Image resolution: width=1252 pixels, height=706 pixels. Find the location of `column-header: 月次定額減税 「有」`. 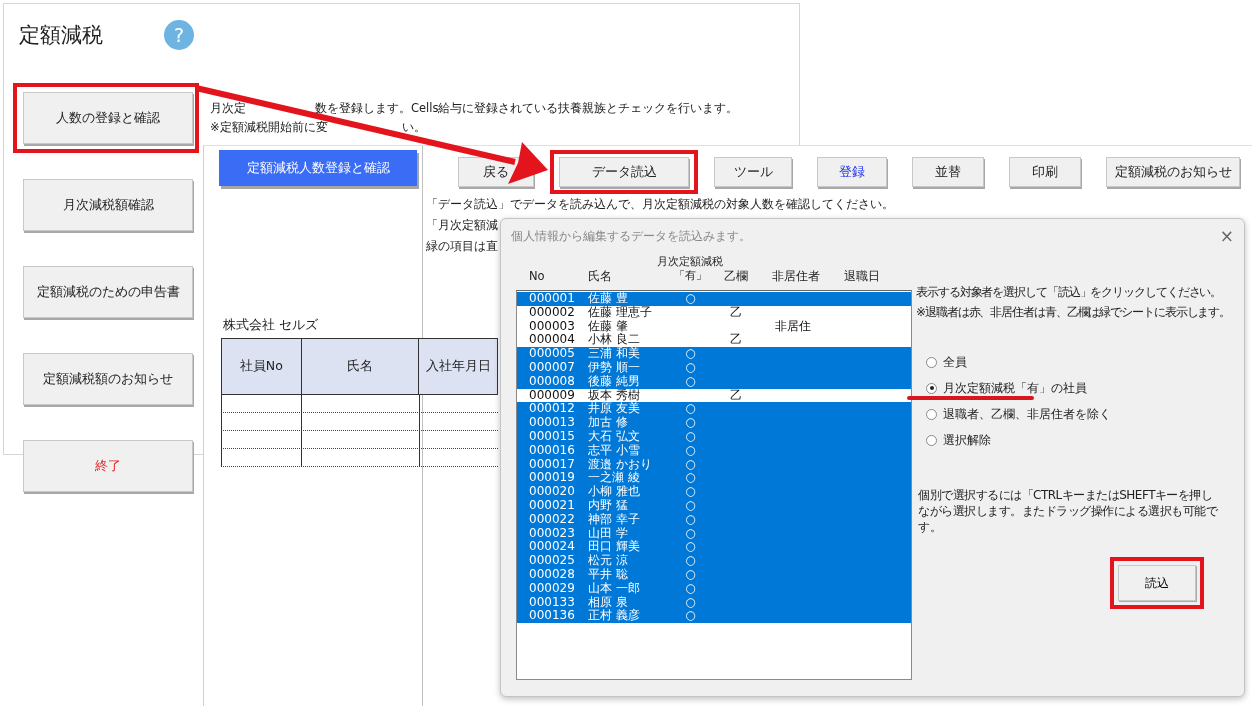

column-header: 月次定額減税 「有」 is located at coordinates (690, 269).